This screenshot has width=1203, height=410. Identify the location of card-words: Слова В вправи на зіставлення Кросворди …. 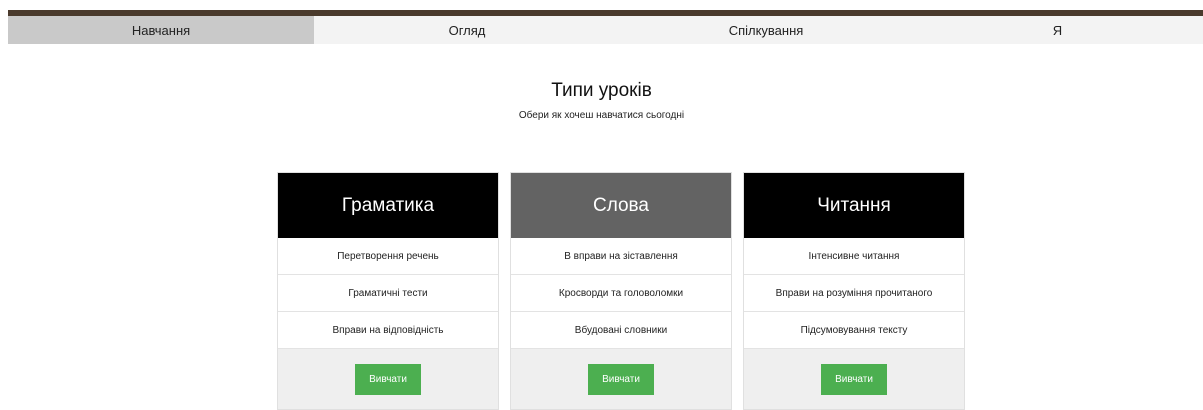
(621, 291).